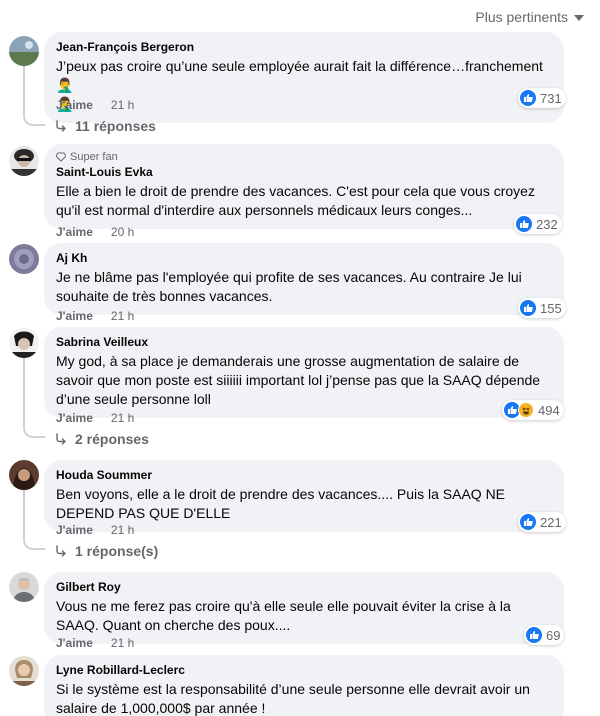 The image size is (600, 716). Describe the element at coordinates (547, 224) in the screenshot. I see `reaction-count: 232` at that location.